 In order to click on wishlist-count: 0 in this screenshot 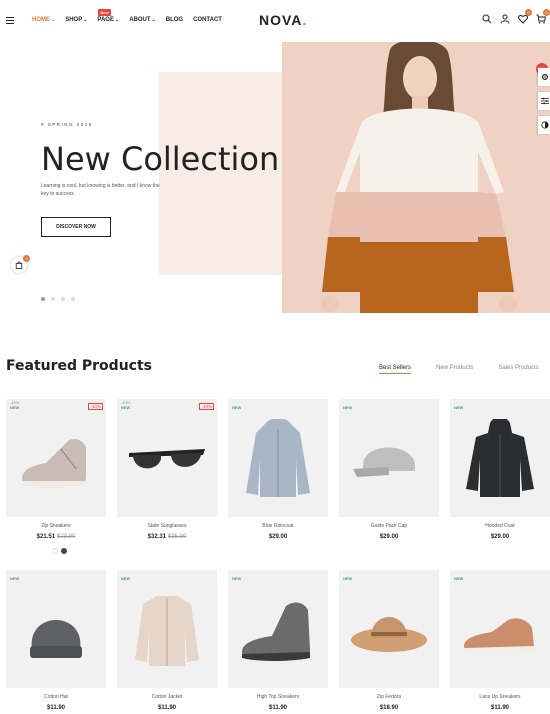, I will do `click(528, 12)`.